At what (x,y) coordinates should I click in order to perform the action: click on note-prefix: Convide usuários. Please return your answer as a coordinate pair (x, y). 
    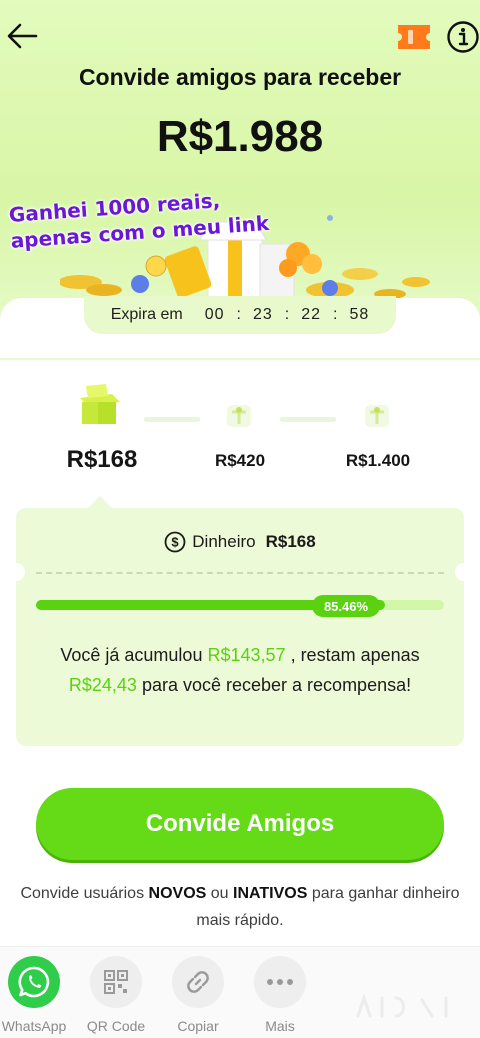
    Looking at the image, I should click on (82, 893).